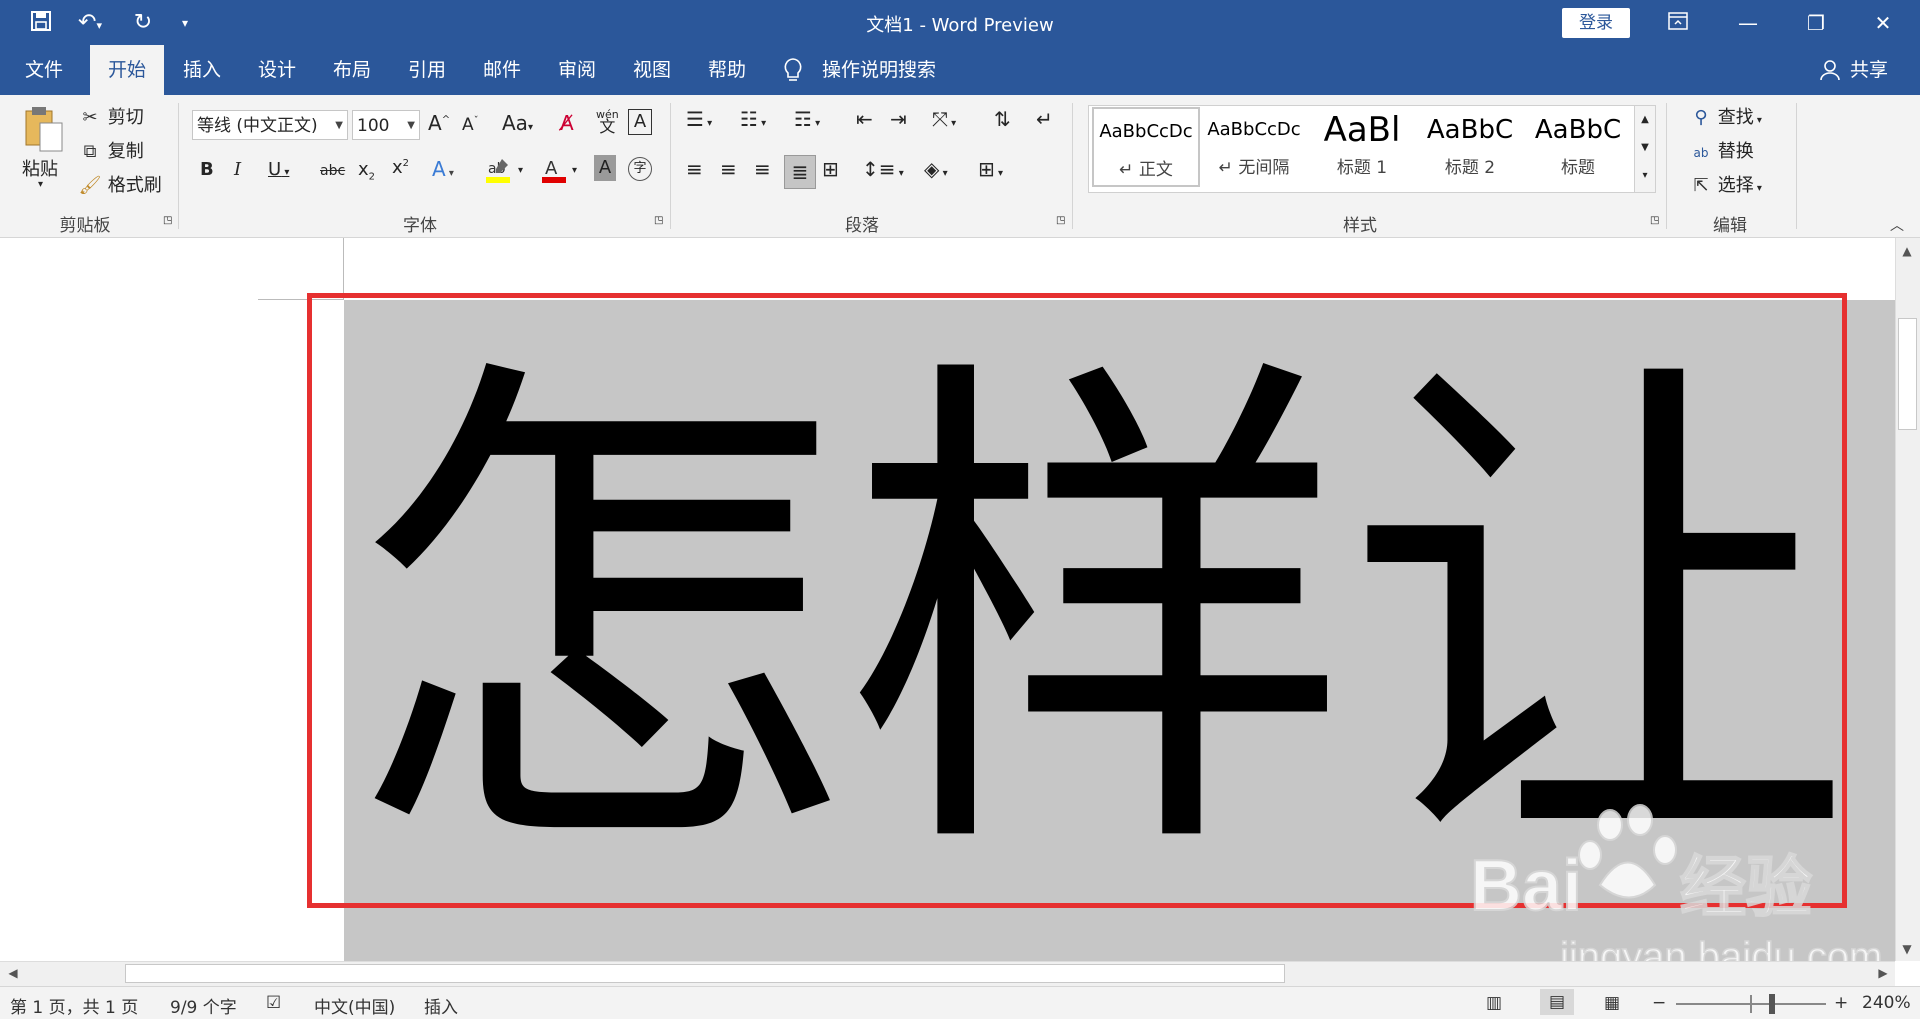  I want to click on vertical-scroll-thumb, so click(1907, 374).